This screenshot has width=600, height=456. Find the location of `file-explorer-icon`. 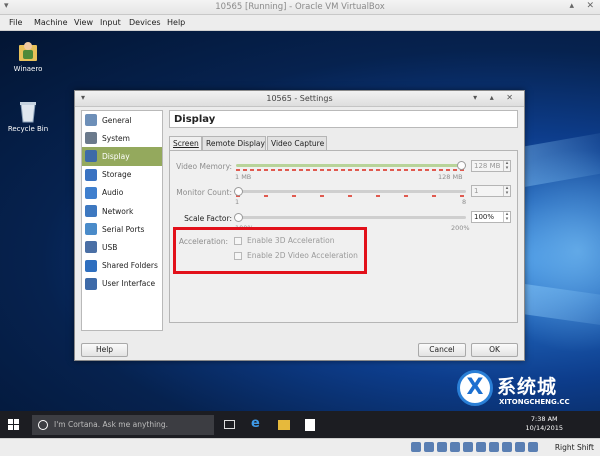

file-explorer-icon is located at coordinates (284, 425).